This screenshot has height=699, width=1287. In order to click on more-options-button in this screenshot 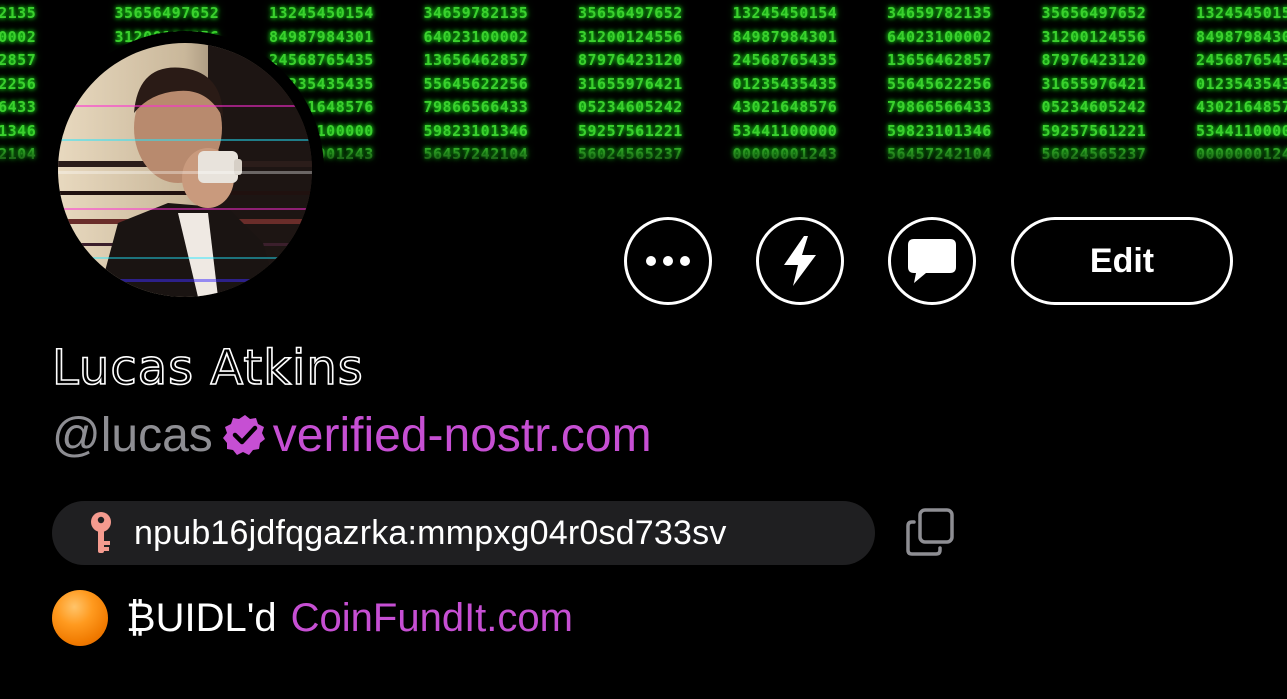, I will do `click(668, 261)`.